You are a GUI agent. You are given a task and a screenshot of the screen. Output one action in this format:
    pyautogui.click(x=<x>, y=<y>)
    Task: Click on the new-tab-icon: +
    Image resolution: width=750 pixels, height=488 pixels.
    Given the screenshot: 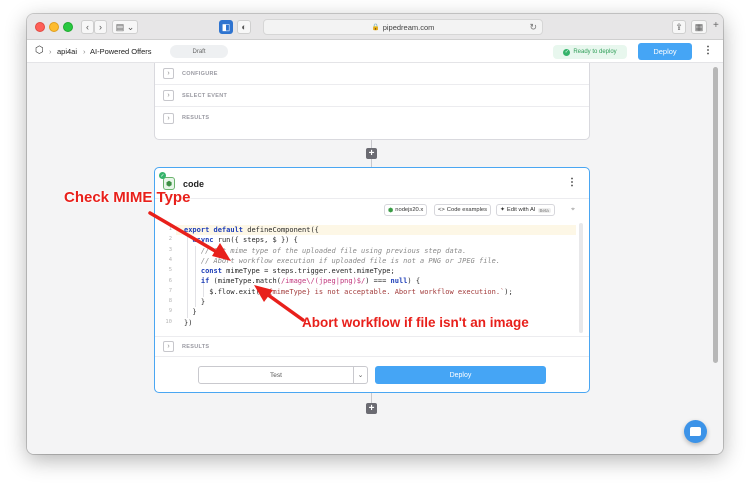 What is the action you would take?
    pyautogui.click(x=716, y=25)
    